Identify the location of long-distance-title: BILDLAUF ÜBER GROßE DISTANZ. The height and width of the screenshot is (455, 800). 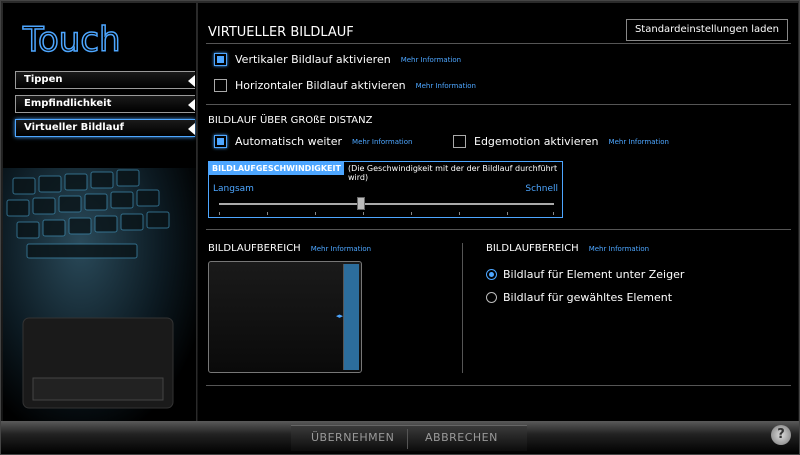
(290, 120).